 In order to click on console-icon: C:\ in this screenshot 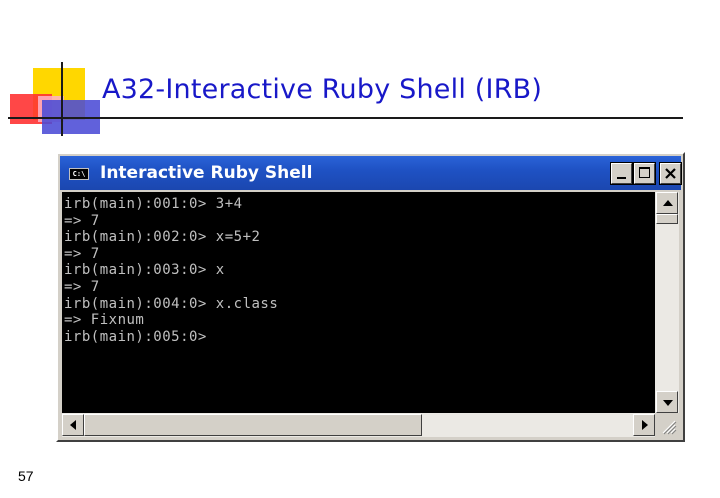, I will do `click(79, 174)`.